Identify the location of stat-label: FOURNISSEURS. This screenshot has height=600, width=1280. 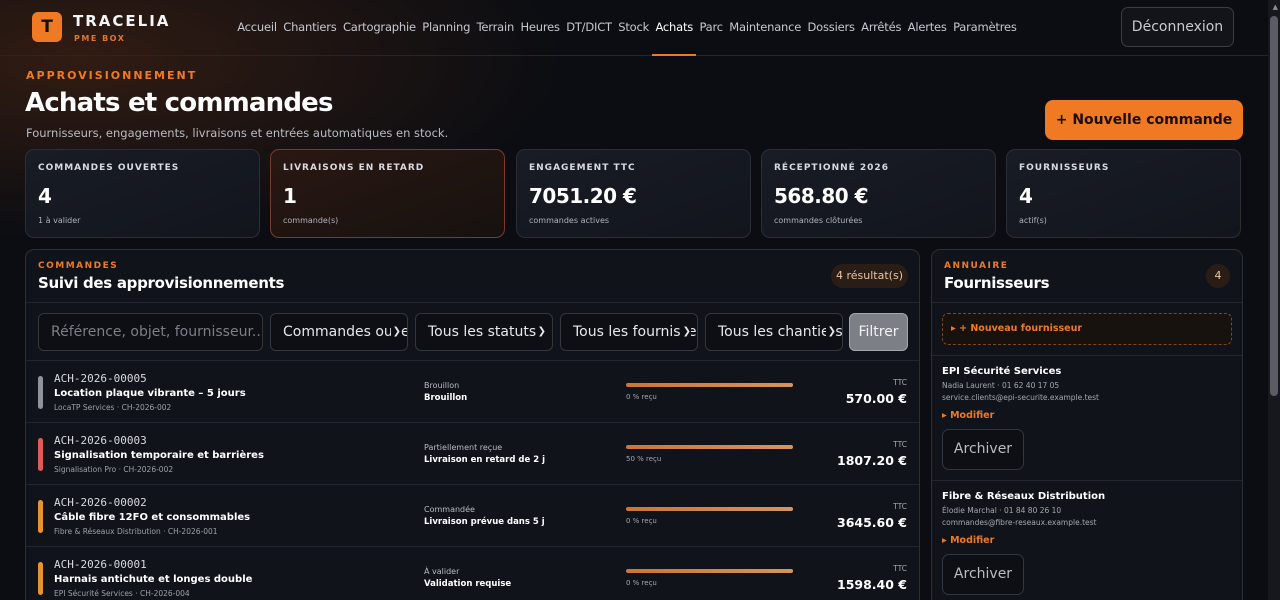
(1064, 168).